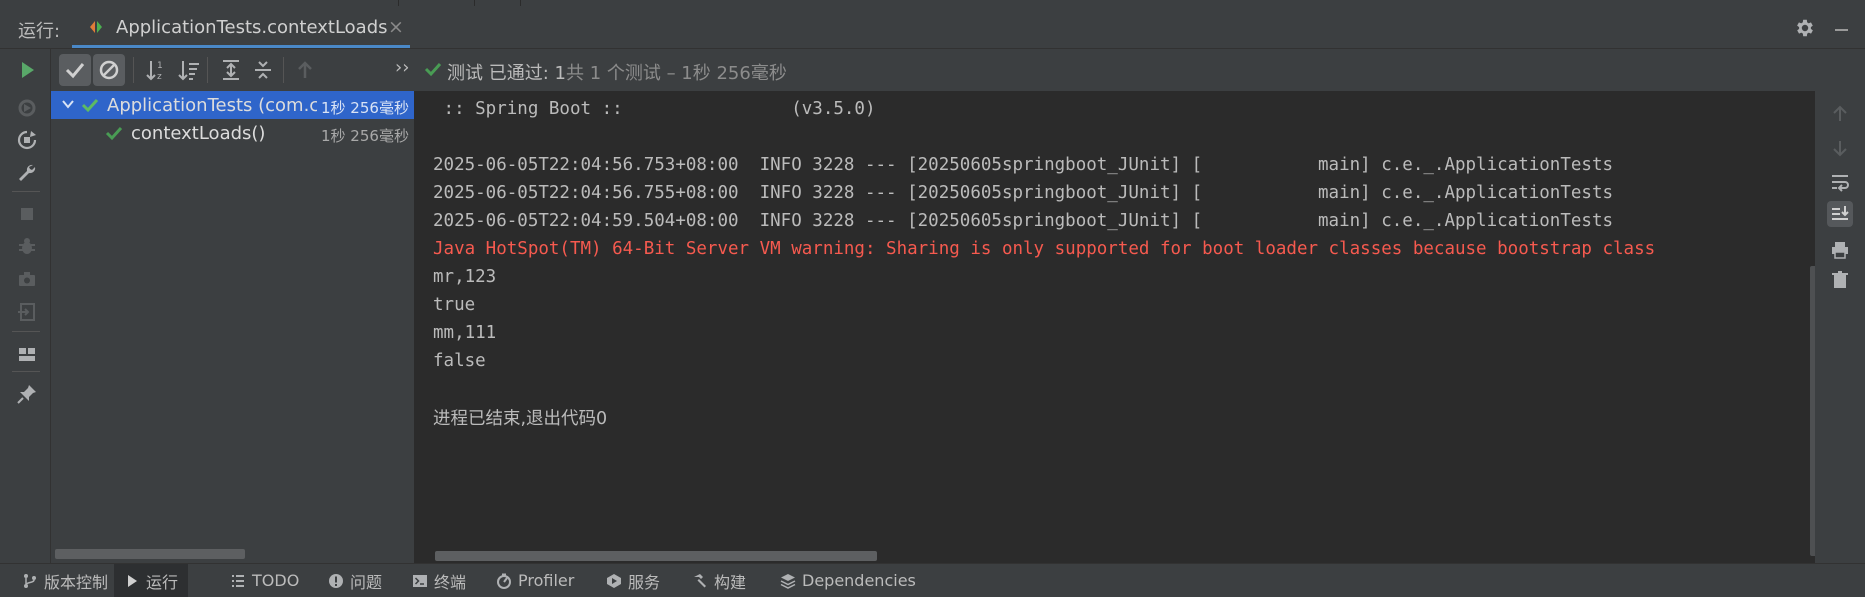  What do you see at coordinates (263, 70) in the screenshot?
I see `collapse-all-icon` at bounding box center [263, 70].